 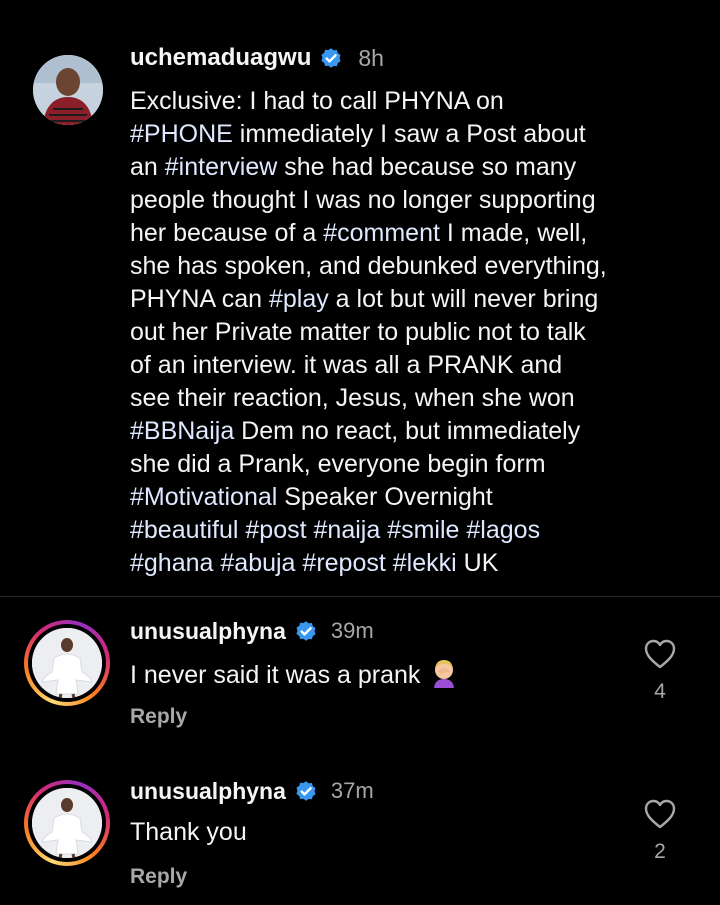 I want to click on caption-text: see their reaction, Jesus, when she won, so click(x=352, y=398).